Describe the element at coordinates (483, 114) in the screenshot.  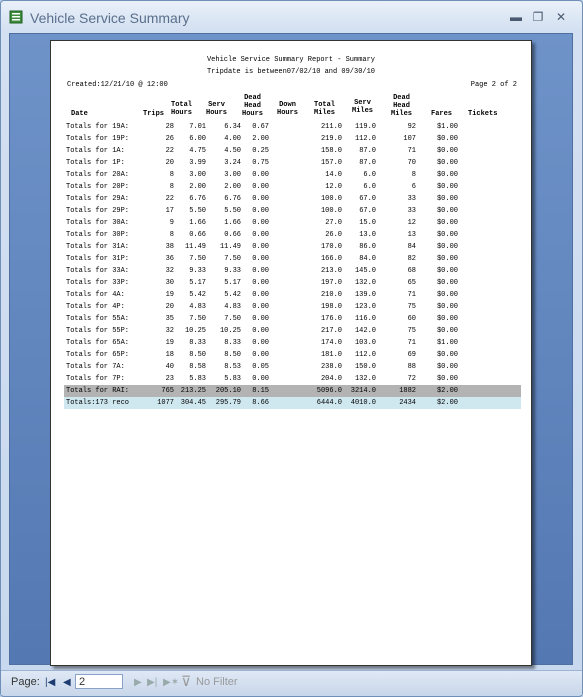
I see `header-tickets: Tickets` at that location.